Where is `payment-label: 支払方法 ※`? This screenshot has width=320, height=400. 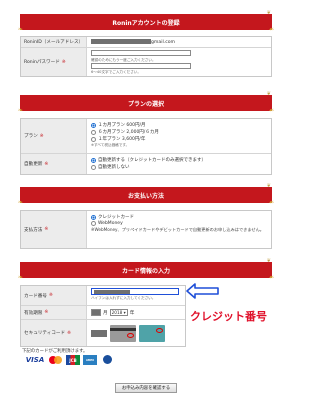 payment-label: 支払方法 ※ is located at coordinates (54, 229).